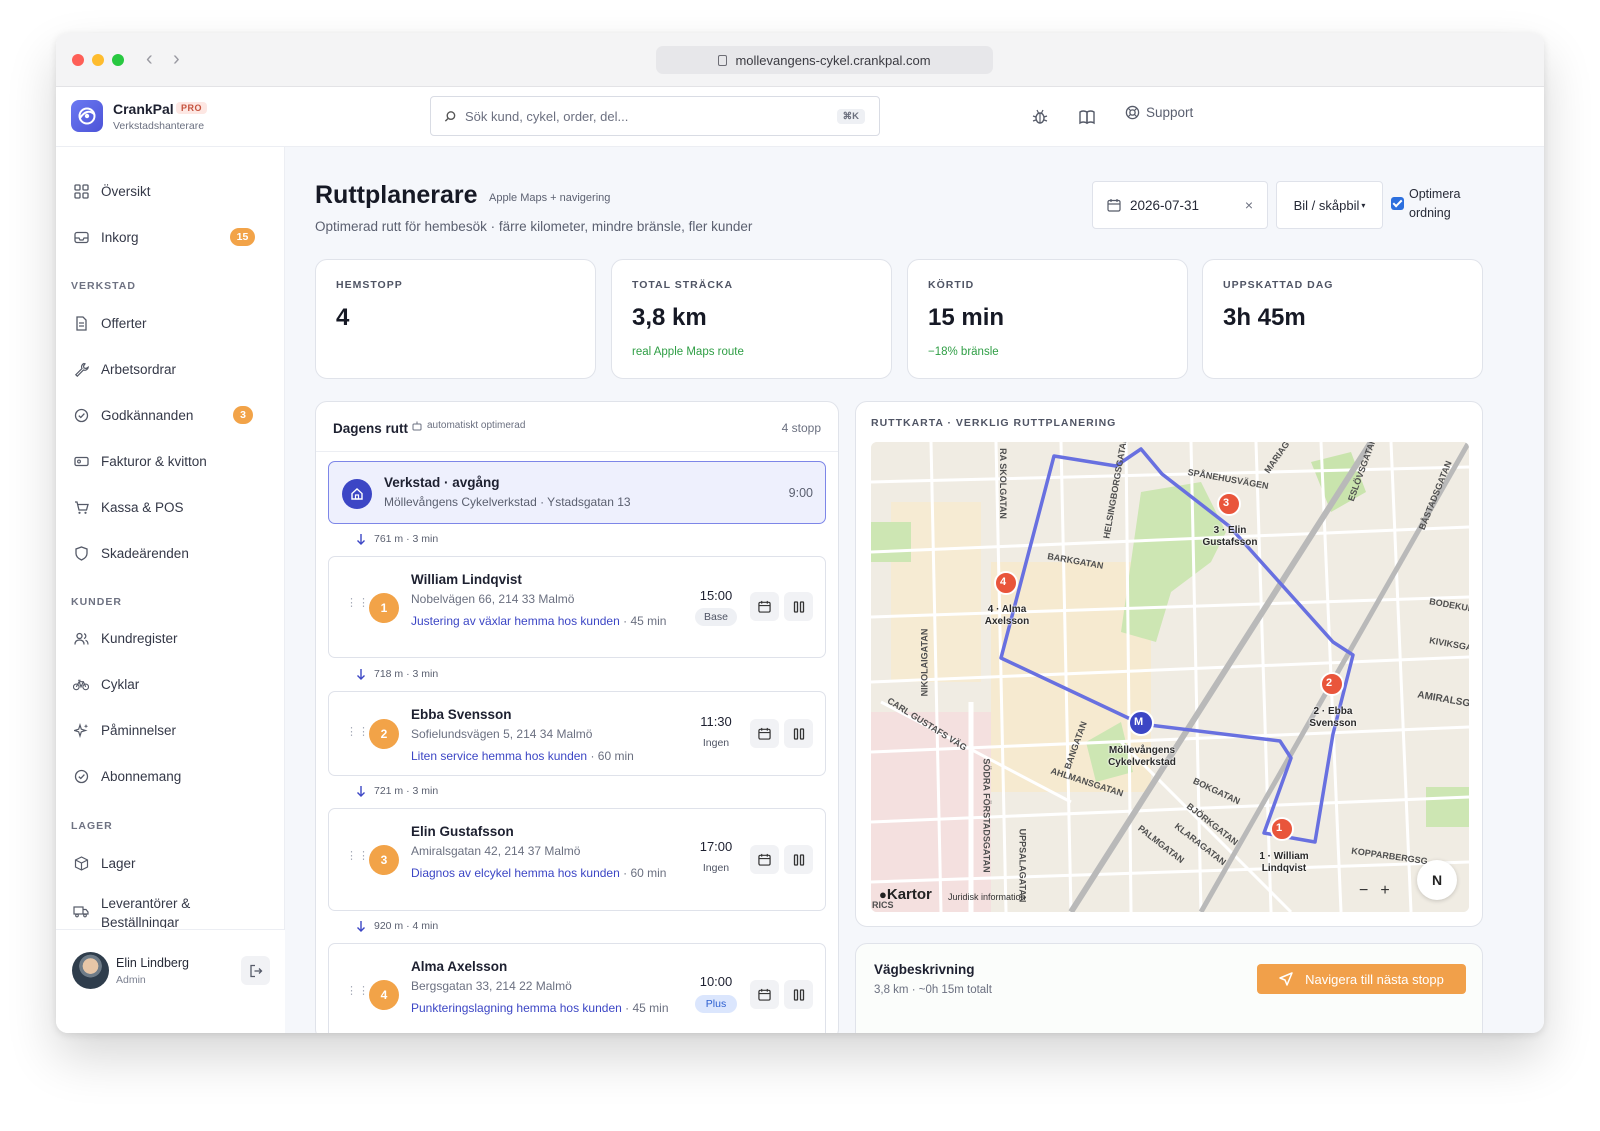 Image resolution: width=1600 pixels, height=1131 pixels. Describe the element at coordinates (81, 684) in the screenshot. I see `bike-icon` at that location.